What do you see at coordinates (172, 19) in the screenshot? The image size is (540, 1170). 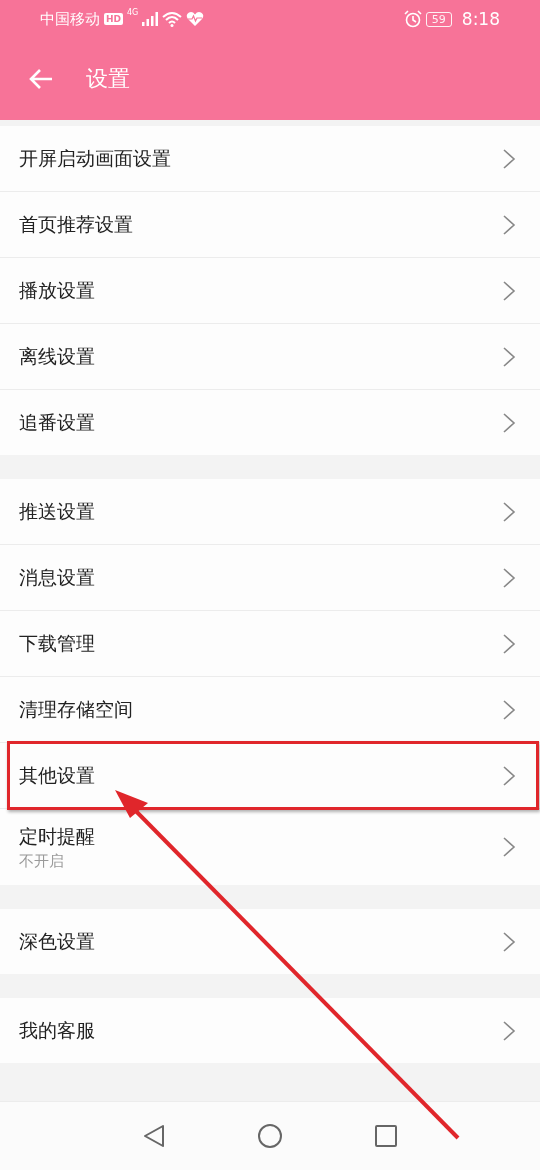 I see `wifi-icon` at bounding box center [172, 19].